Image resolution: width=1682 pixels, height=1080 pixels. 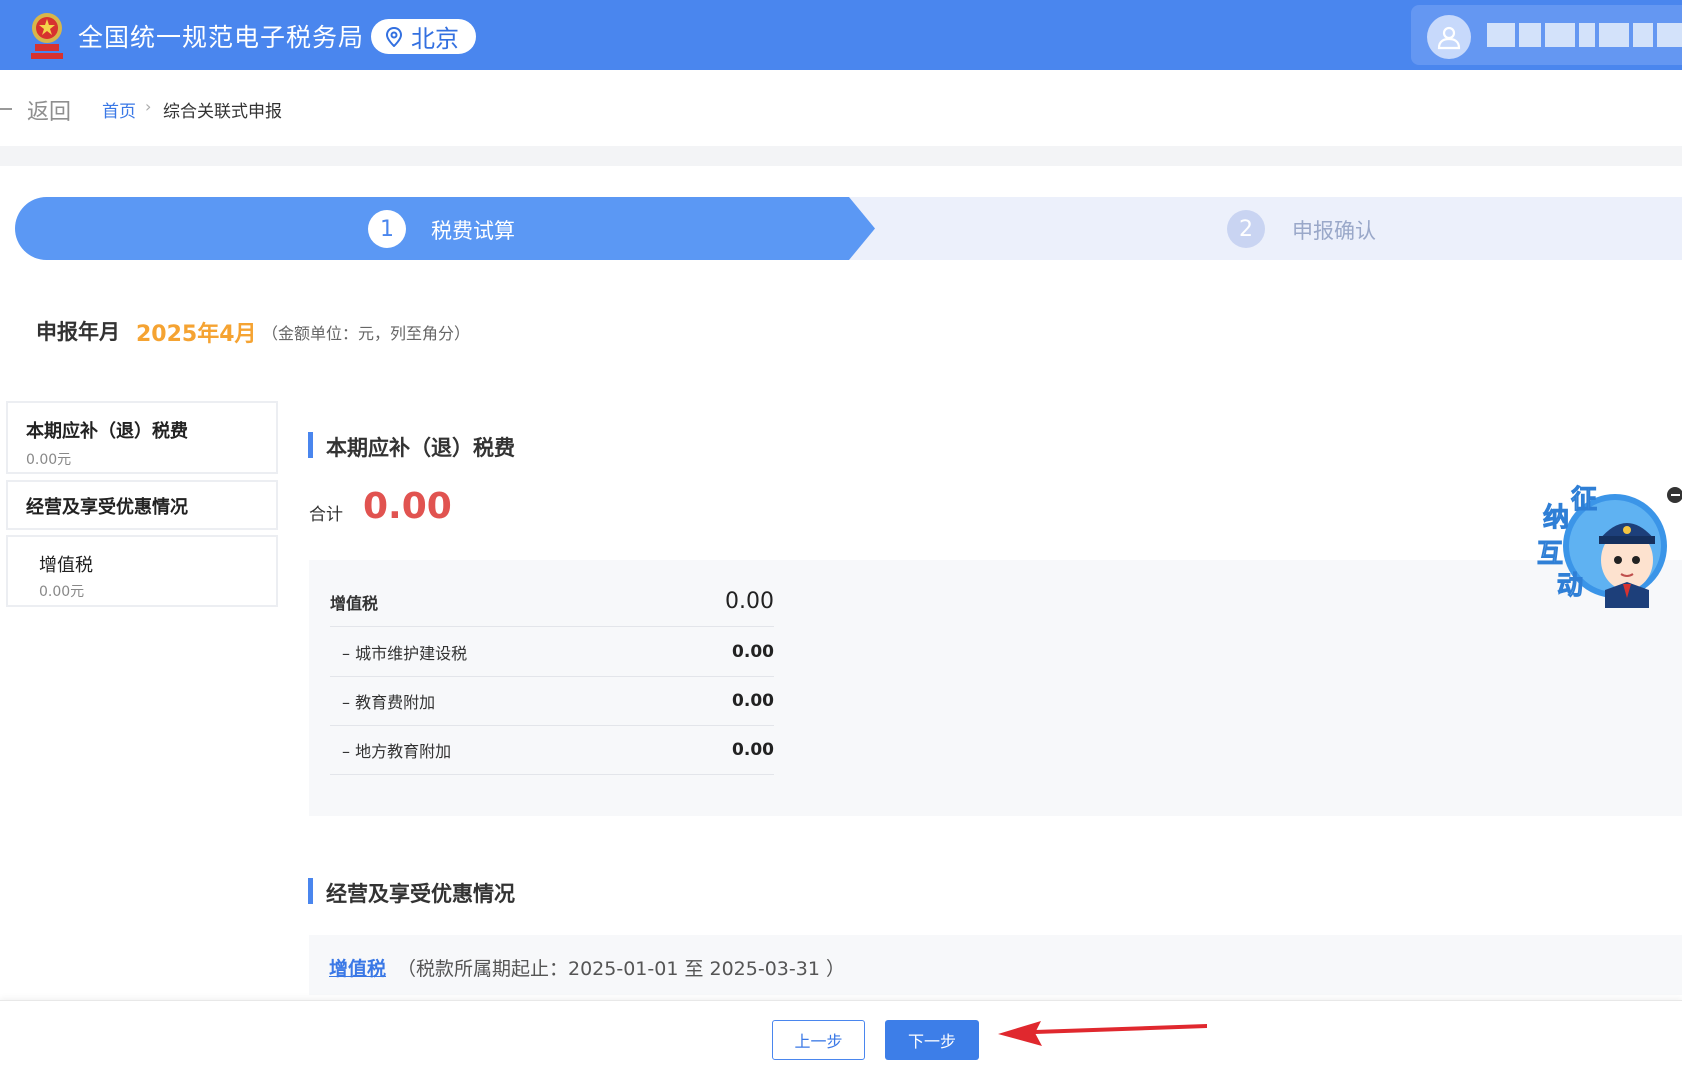 I want to click on table-row: – 城市维护建设税 0.00, so click(x=552, y=652).